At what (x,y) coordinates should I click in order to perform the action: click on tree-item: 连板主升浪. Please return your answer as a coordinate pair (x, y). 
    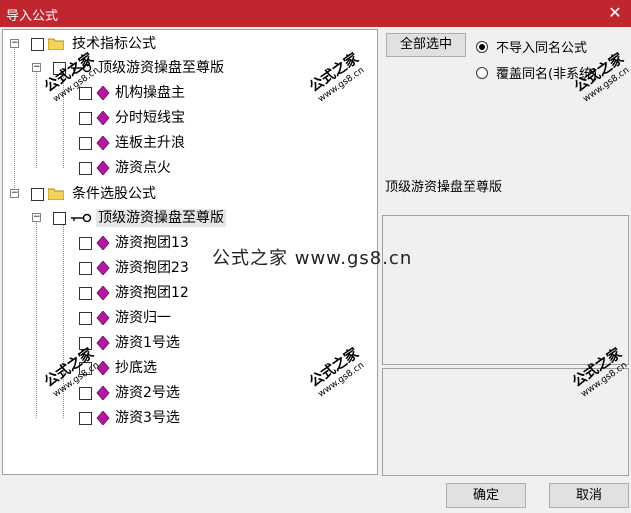
    Looking at the image, I should click on (133, 143).